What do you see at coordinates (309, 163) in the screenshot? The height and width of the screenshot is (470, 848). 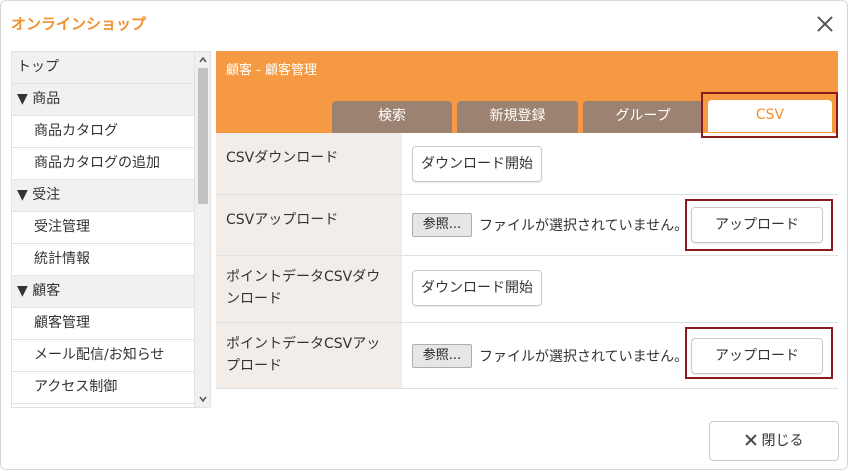 I see `row-label: CSVダウンロード` at bounding box center [309, 163].